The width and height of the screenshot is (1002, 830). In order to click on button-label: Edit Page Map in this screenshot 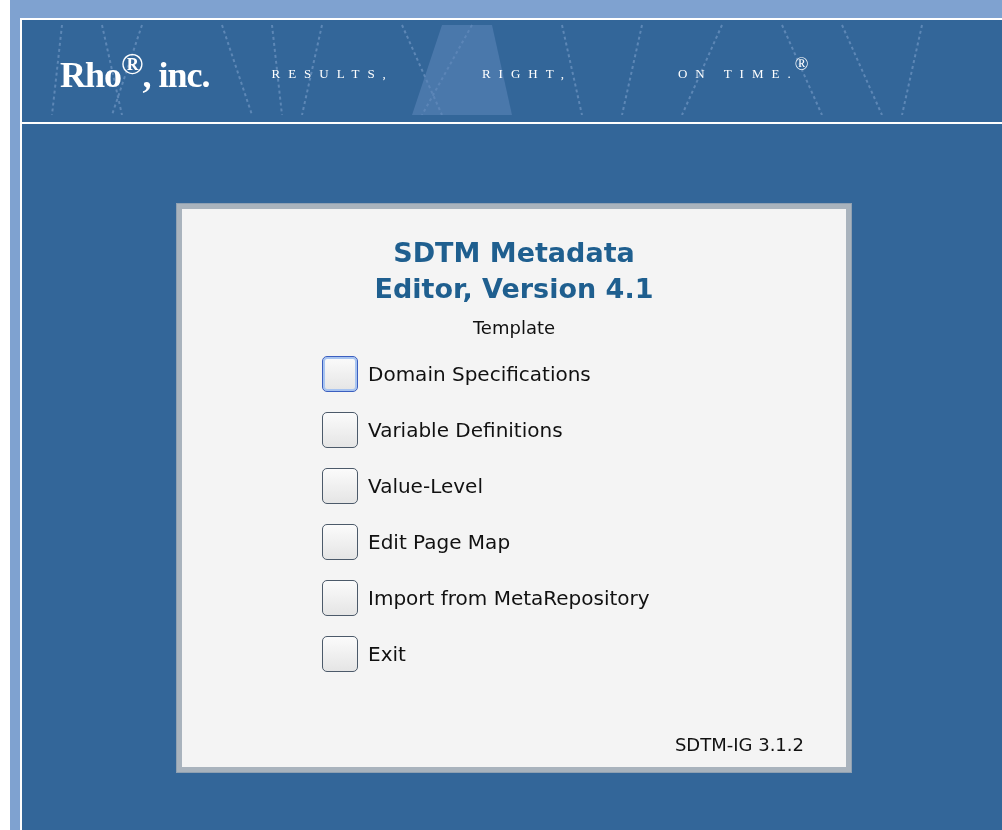, I will do `click(439, 542)`.